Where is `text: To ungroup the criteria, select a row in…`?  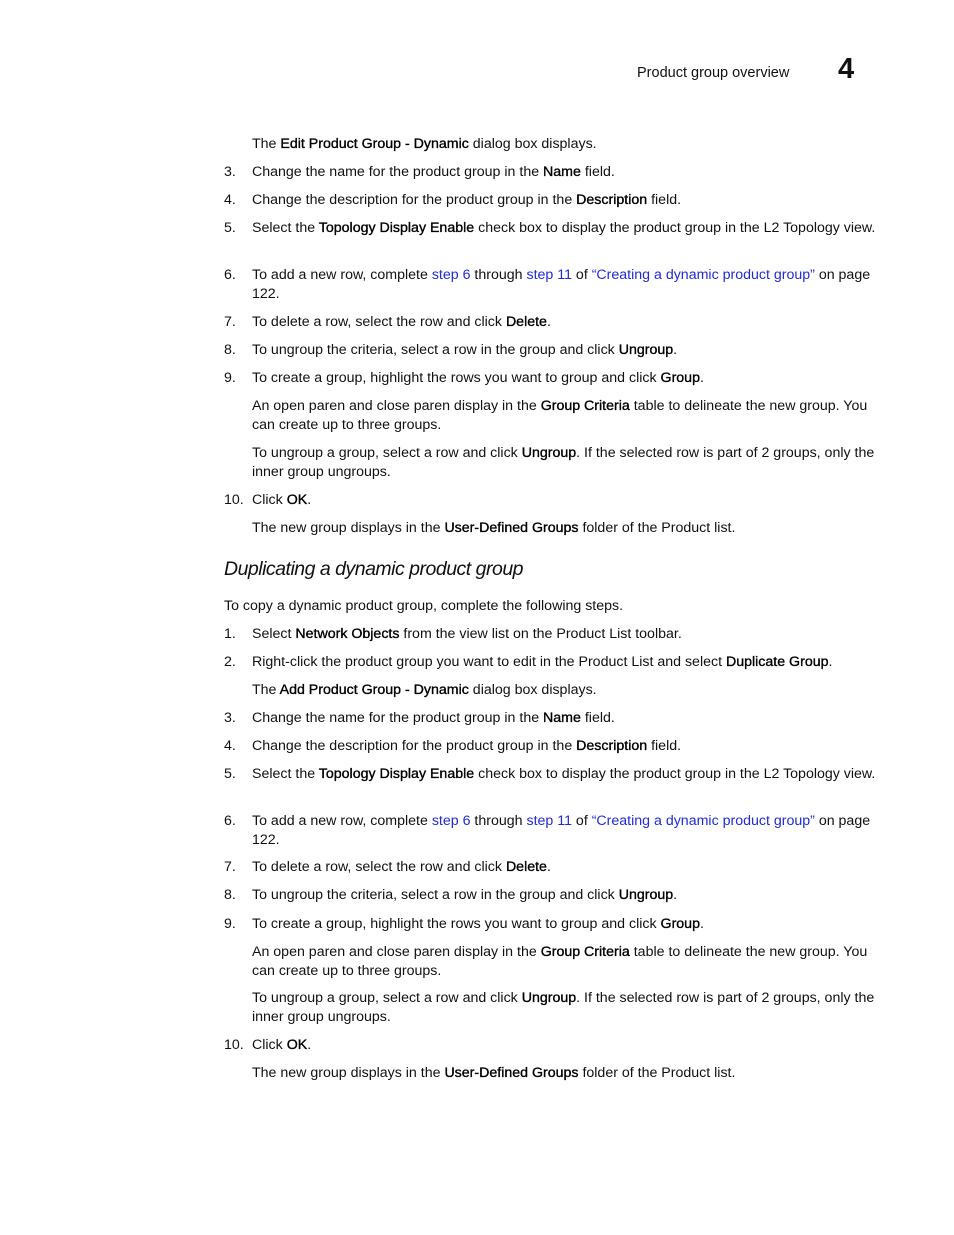
text: To ungroup the criteria, select a row in… is located at coordinates (435, 350).